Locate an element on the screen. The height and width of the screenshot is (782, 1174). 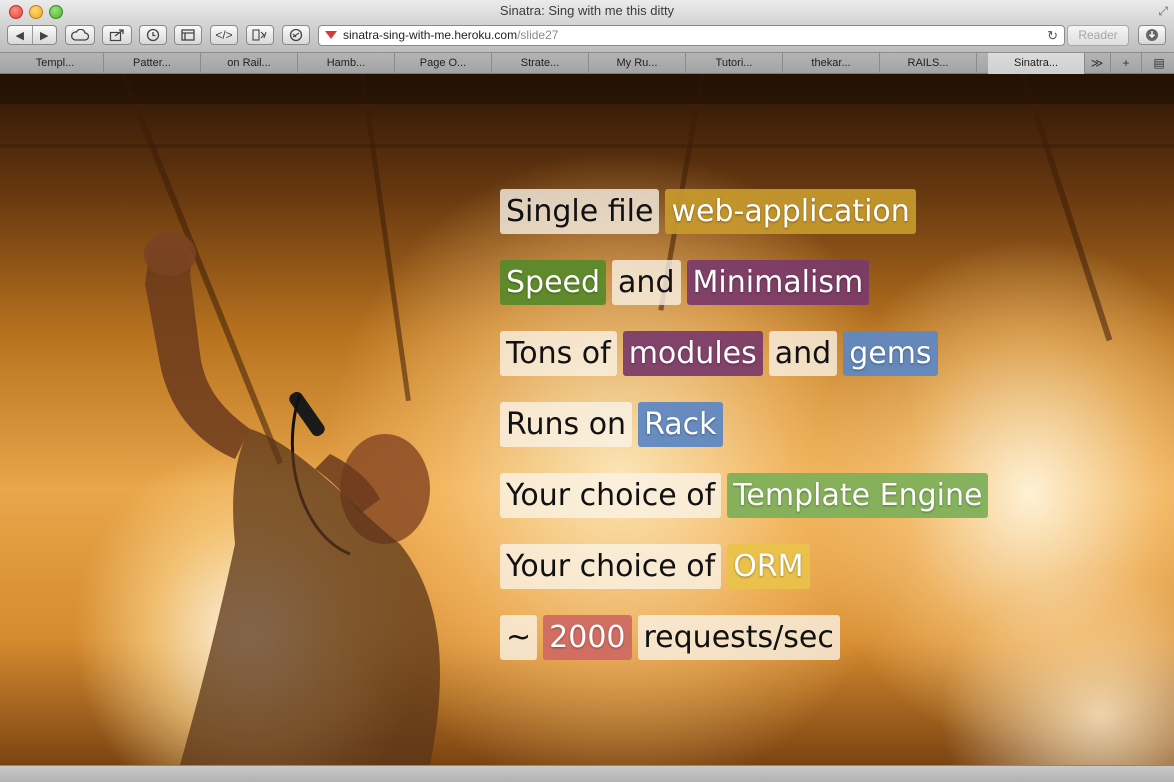
download-icon is located at coordinates (1152, 35).